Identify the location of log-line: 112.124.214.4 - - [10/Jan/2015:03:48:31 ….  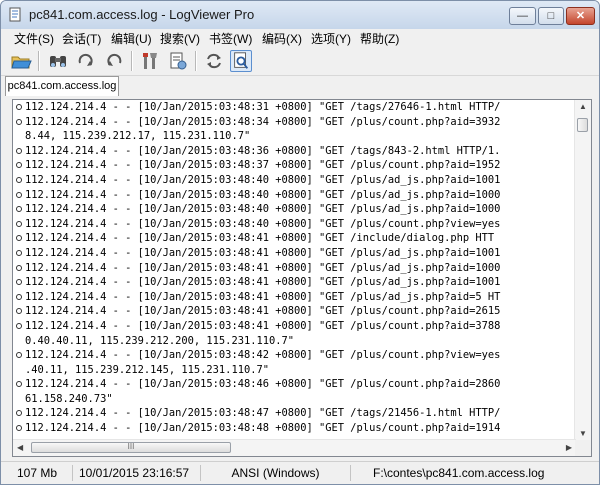
(294, 107).